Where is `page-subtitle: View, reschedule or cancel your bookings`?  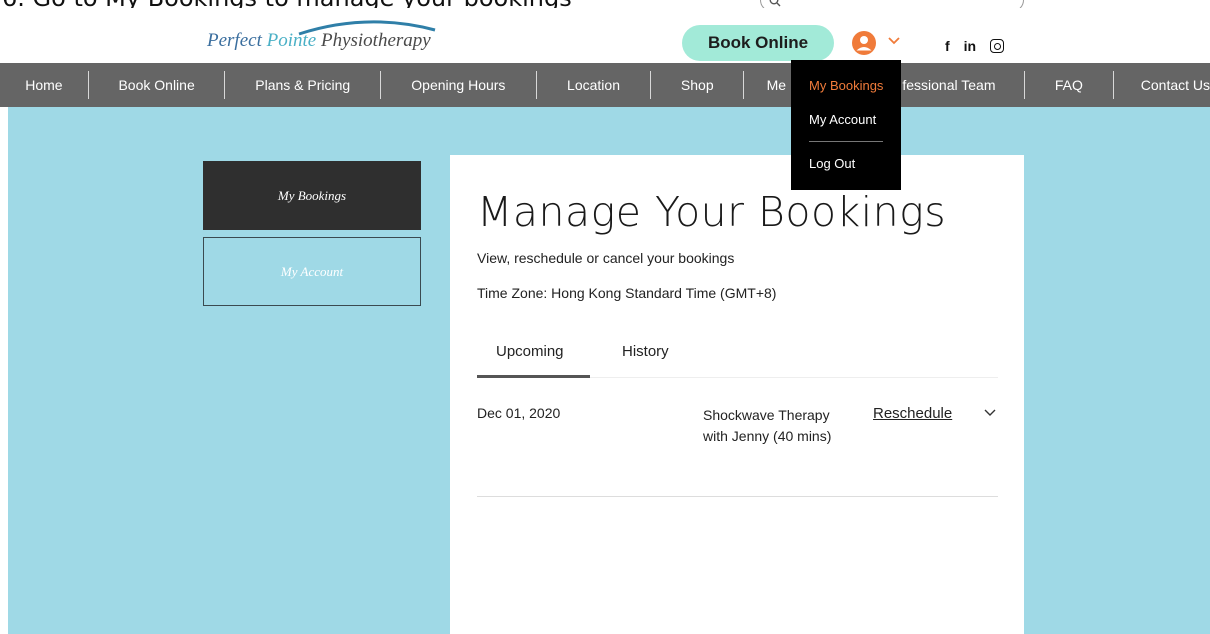
page-subtitle: View, reschedule or cancel your bookings is located at coordinates (606, 258).